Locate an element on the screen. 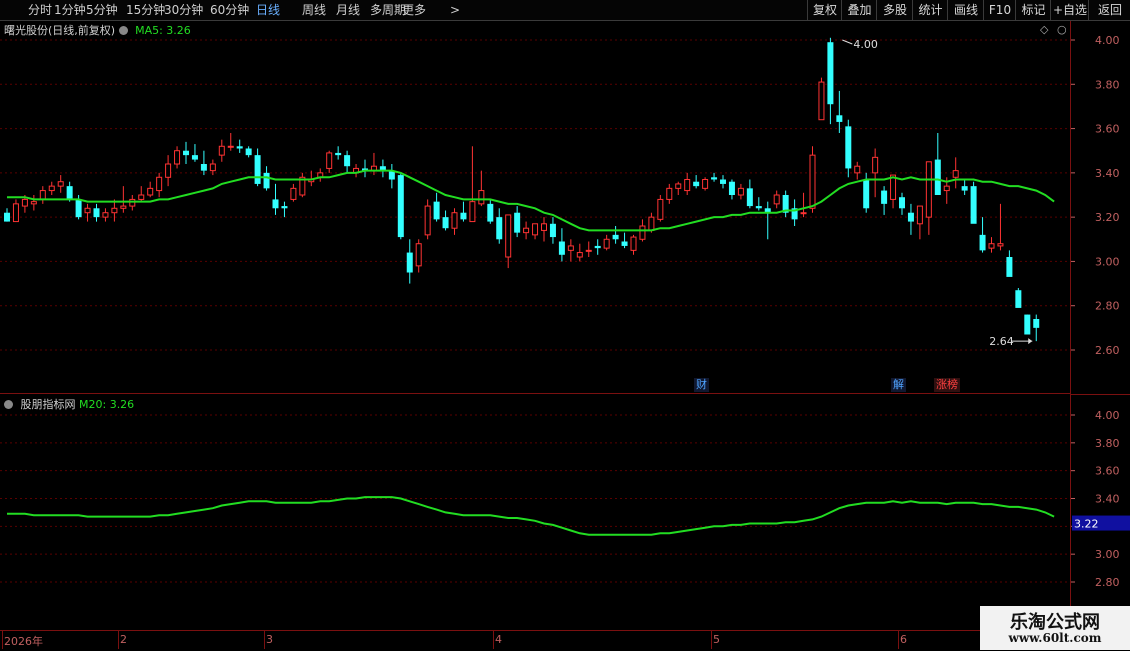 Image resolution: width=1130 pixels, height=651 pixels. period-tab-5: 60分钟 is located at coordinates (229, 10).